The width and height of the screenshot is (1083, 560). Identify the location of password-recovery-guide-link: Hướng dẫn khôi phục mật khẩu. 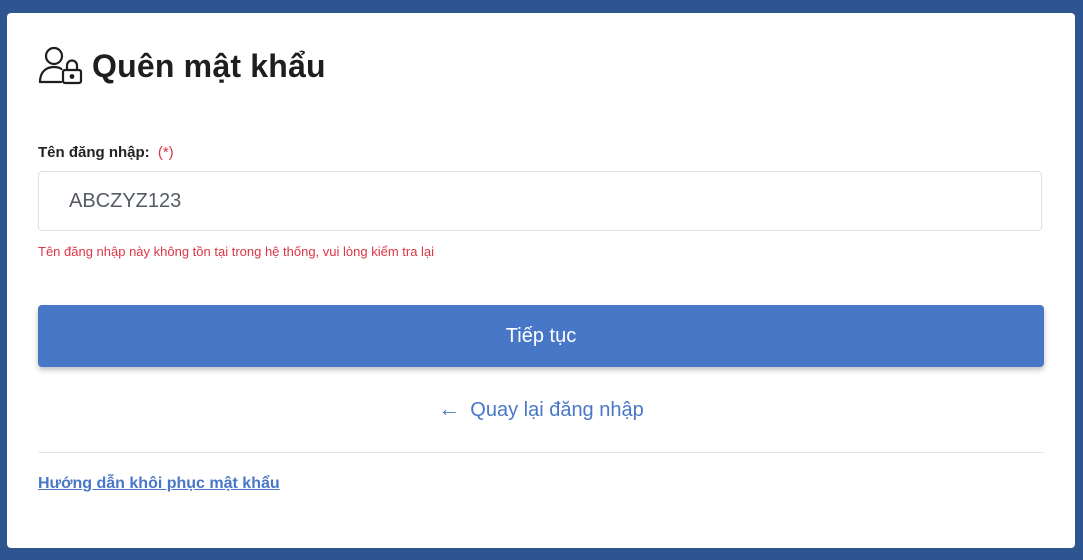
(159, 484).